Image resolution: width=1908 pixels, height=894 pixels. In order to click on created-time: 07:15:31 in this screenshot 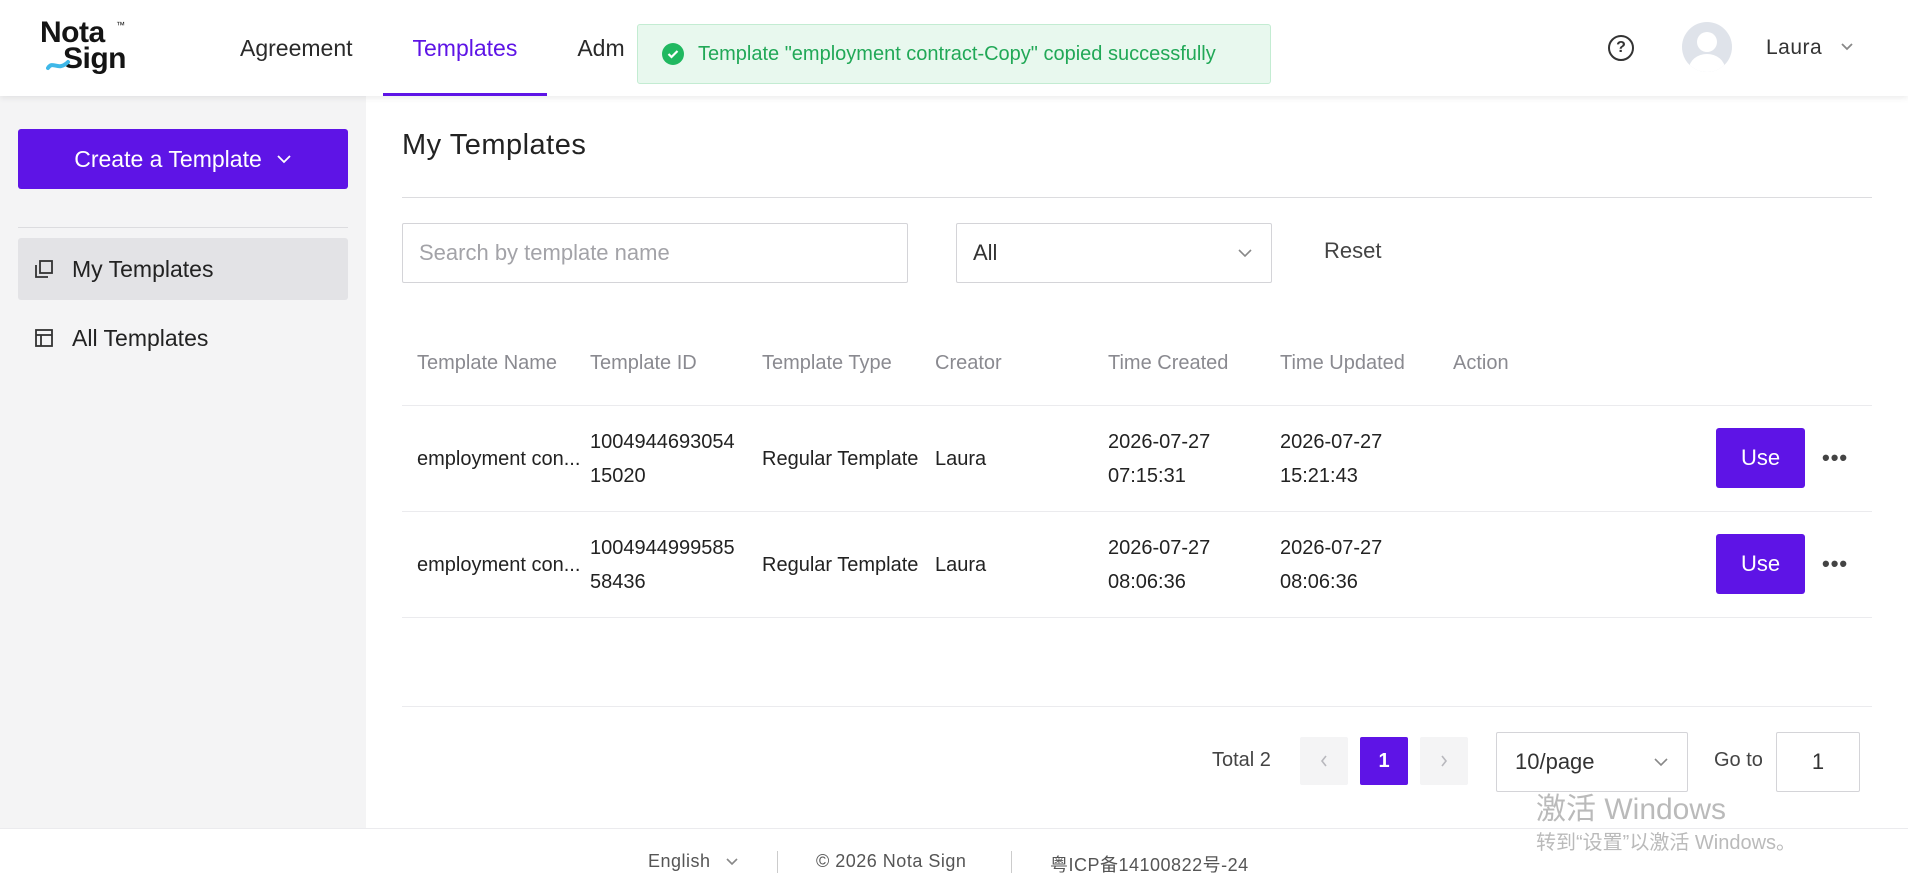, I will do `click(1147, 476)`.